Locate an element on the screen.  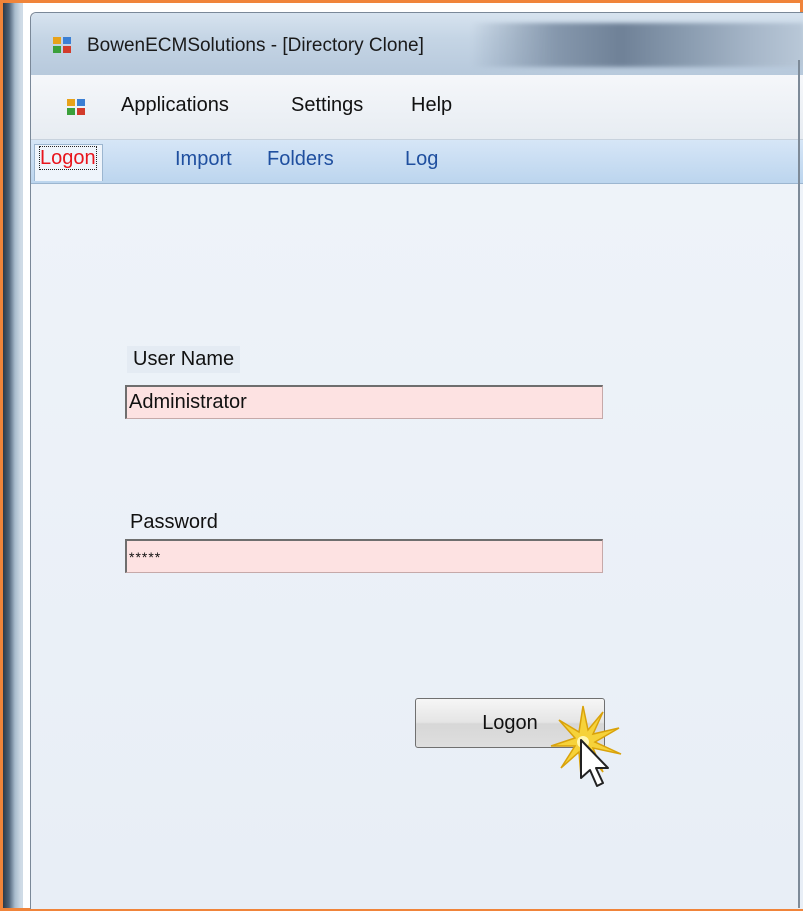
app-window-icon is located at coordinates (63, 46).